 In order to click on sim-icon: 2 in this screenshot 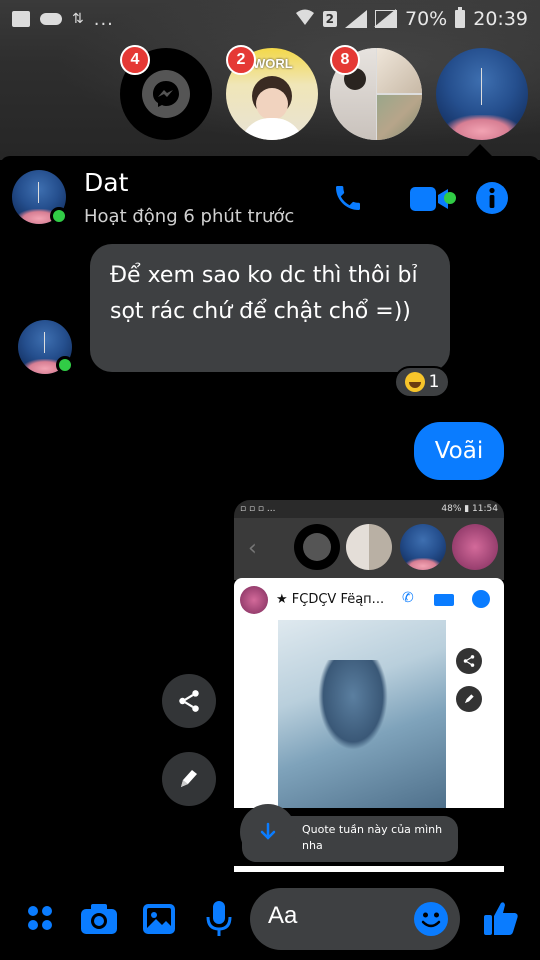, I will do `click(329, 19)`.